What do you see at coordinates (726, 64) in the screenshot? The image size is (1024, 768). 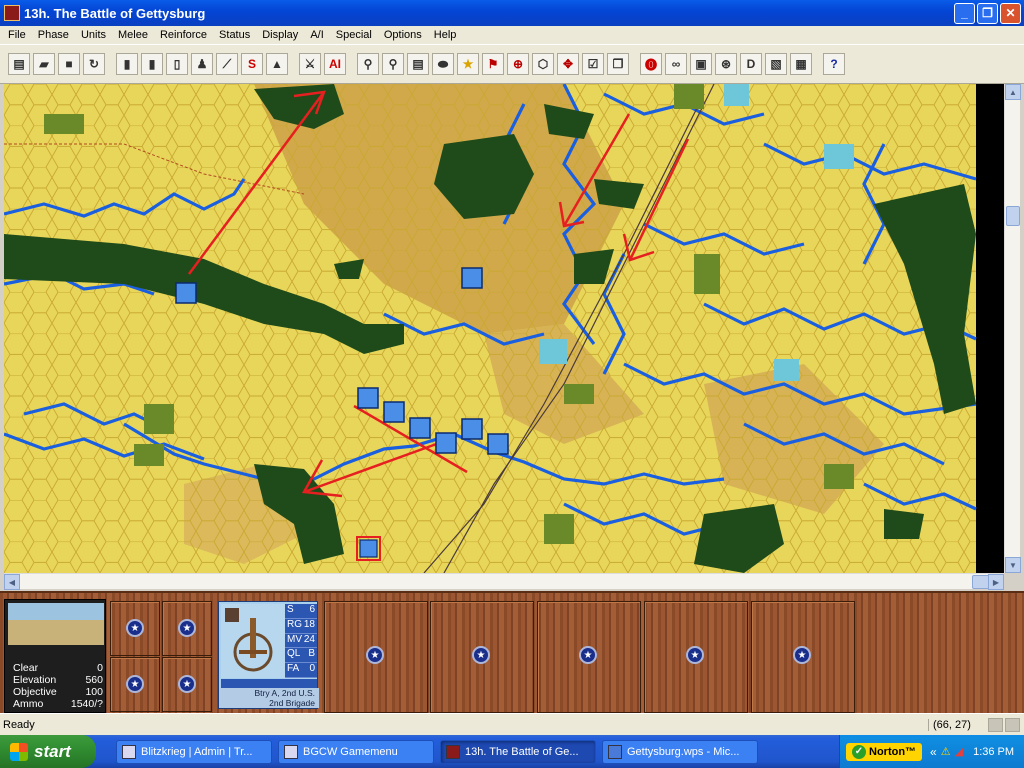 I see `wheel-icon: ⊛` at bounding box center [726, 64].